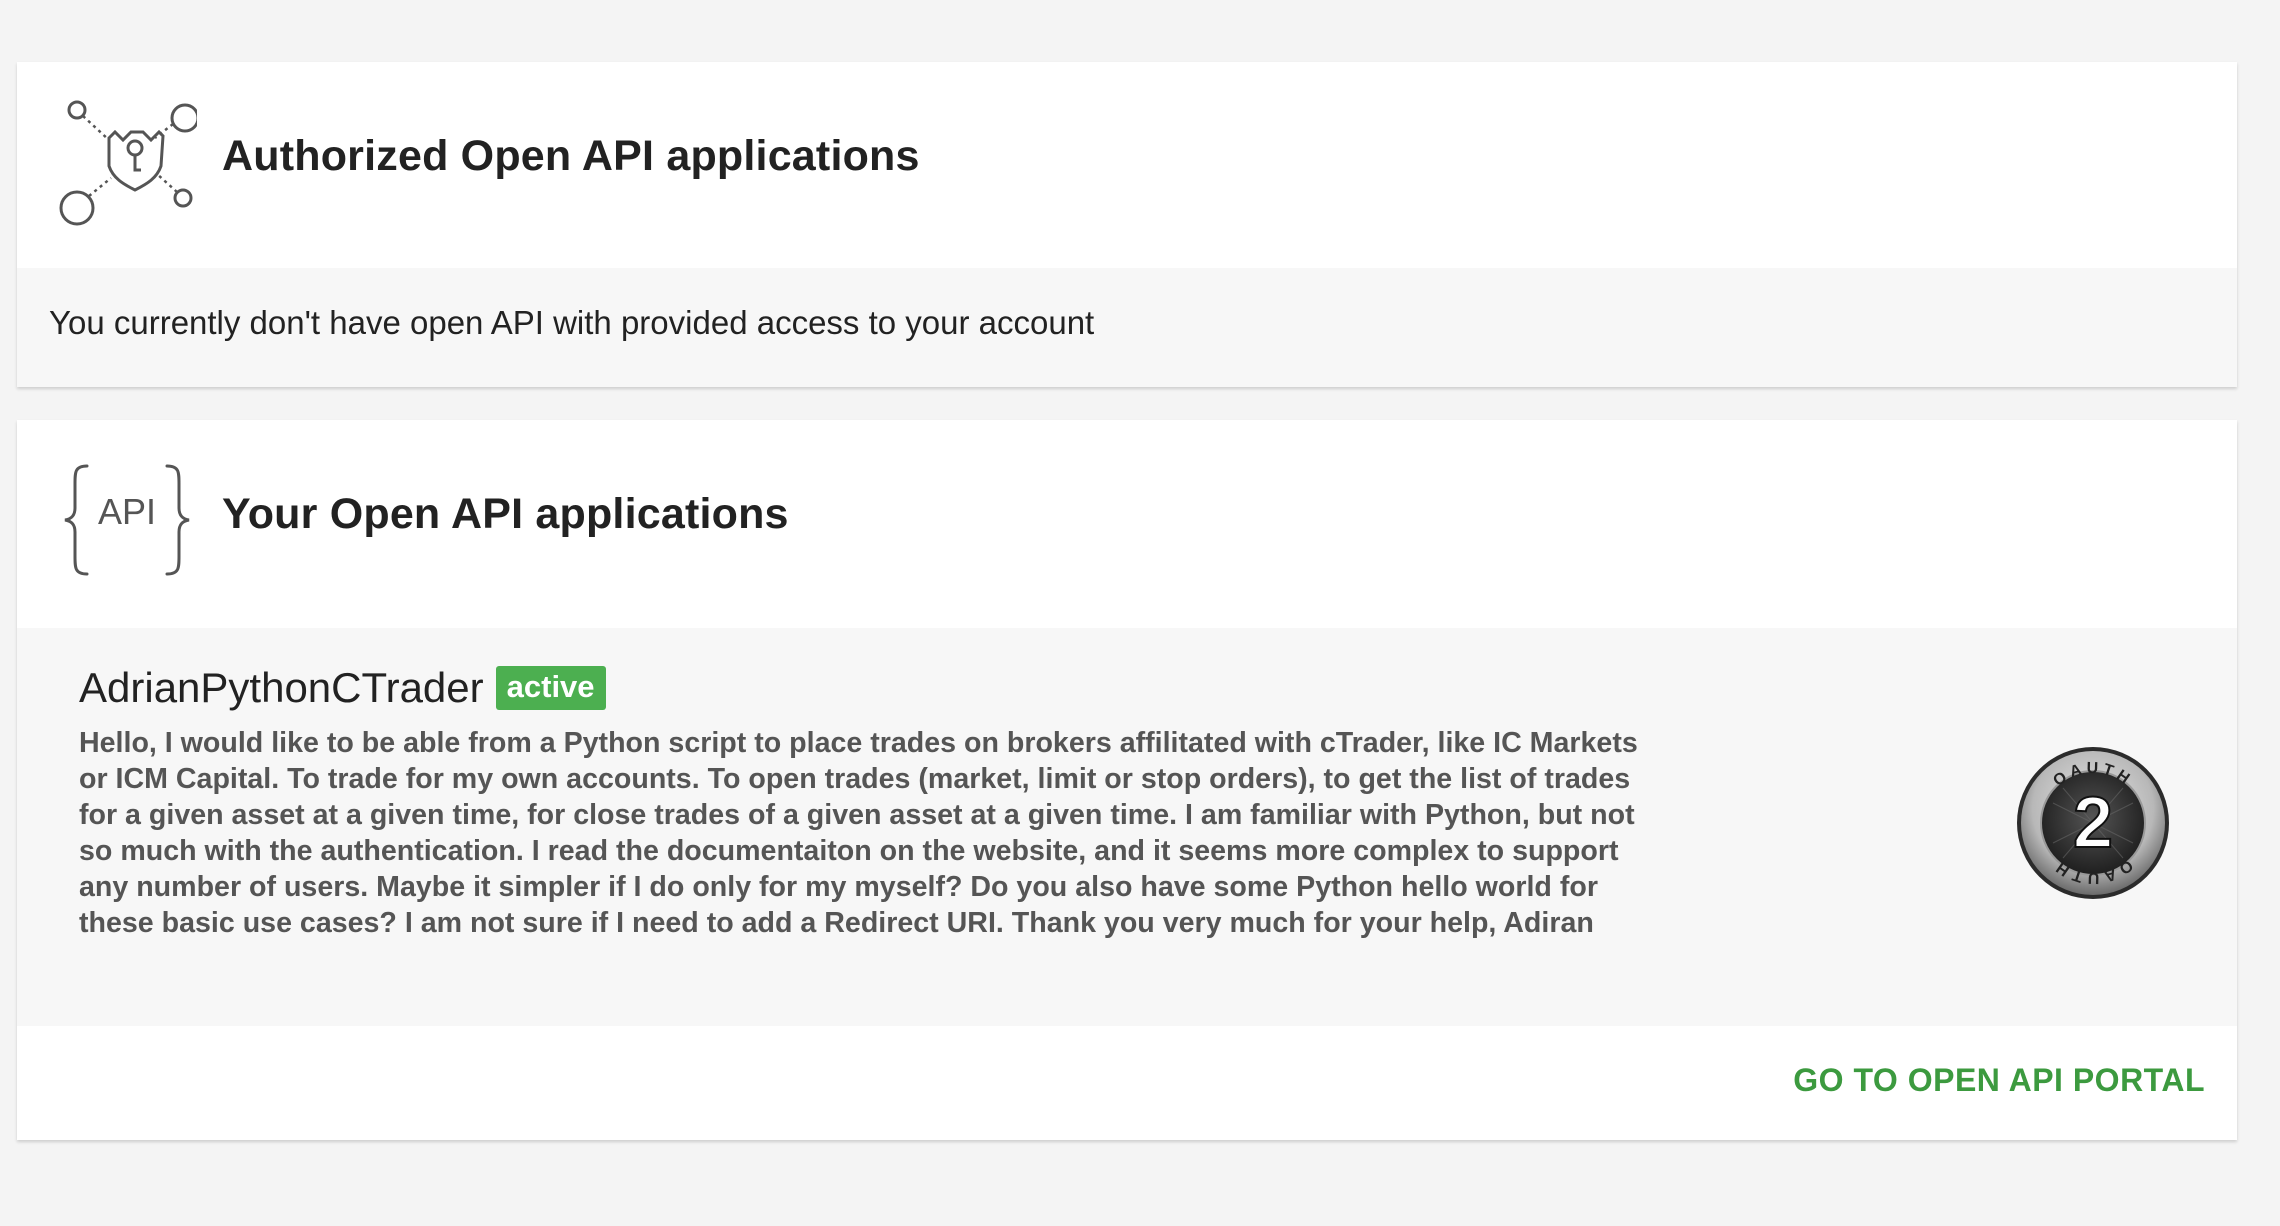 This screenshot has width=2280, height=1226. Describe the element at coordinates (128, 163) in the screenshot. I see `shield-network-icon` at that location.